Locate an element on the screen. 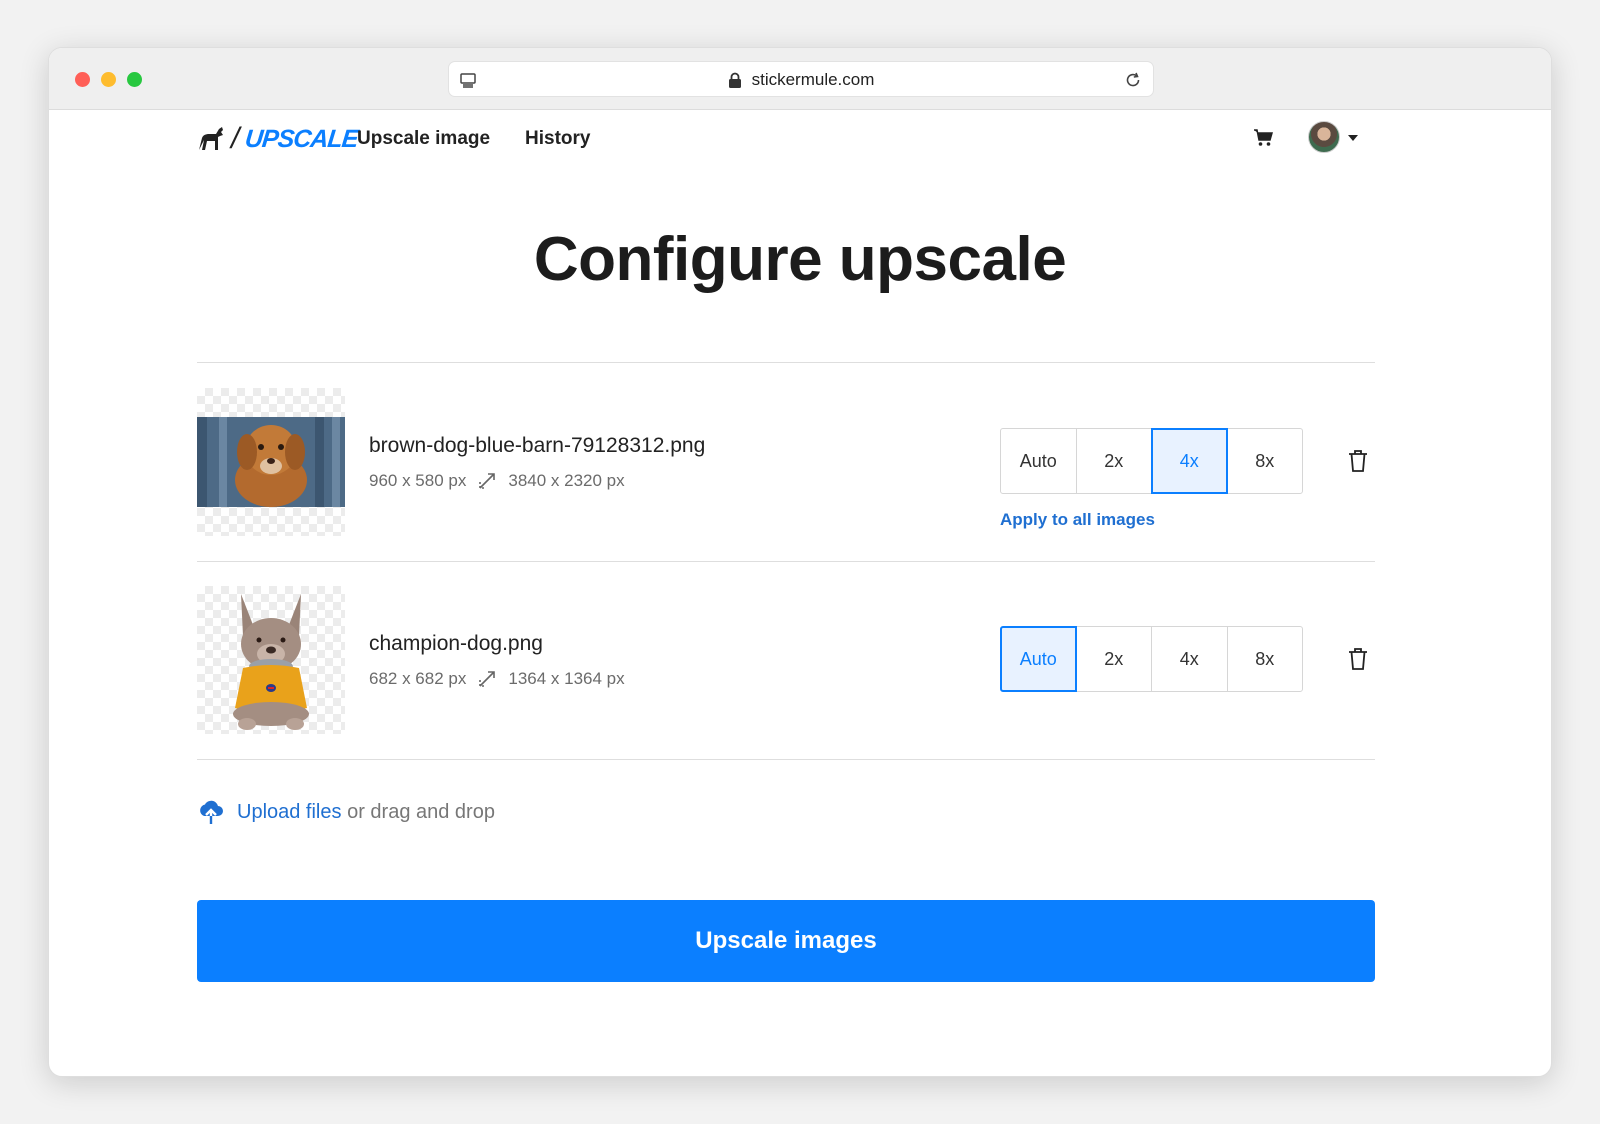 The width and height of the screenshot is (1600, 1124). user-avatar is located at coordinates (1324, 137).